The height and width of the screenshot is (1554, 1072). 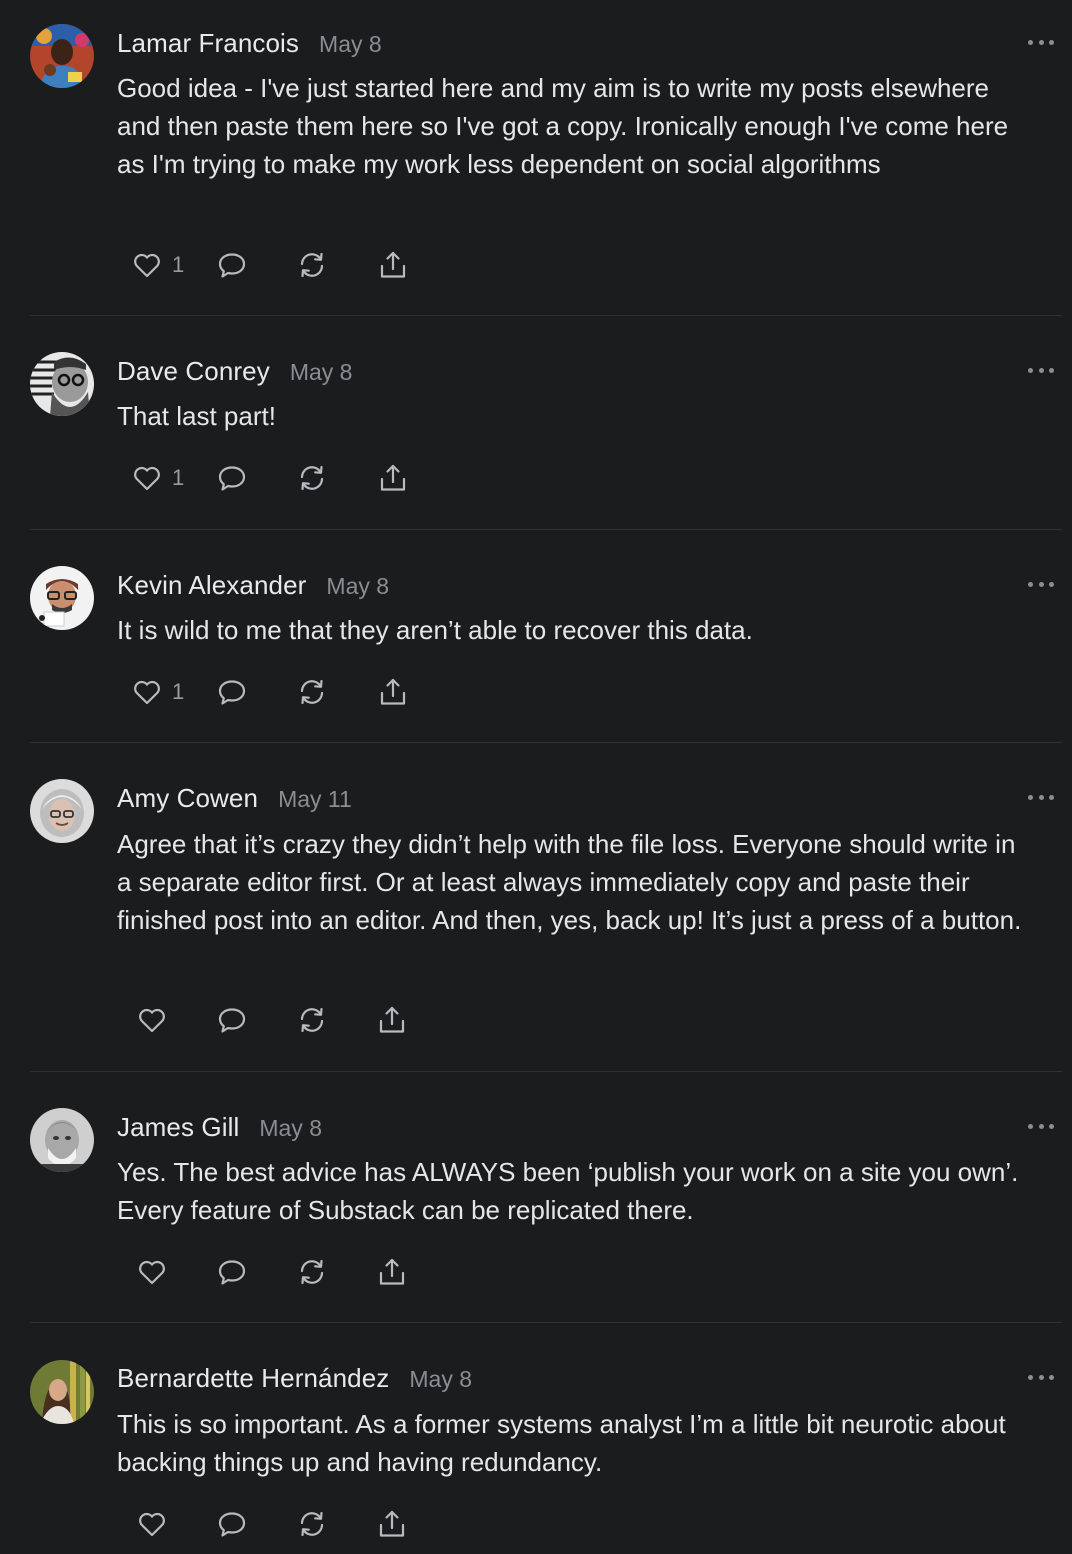 I want to click on author-name: Bernardette Hernández, so click(x=253, y=1378).